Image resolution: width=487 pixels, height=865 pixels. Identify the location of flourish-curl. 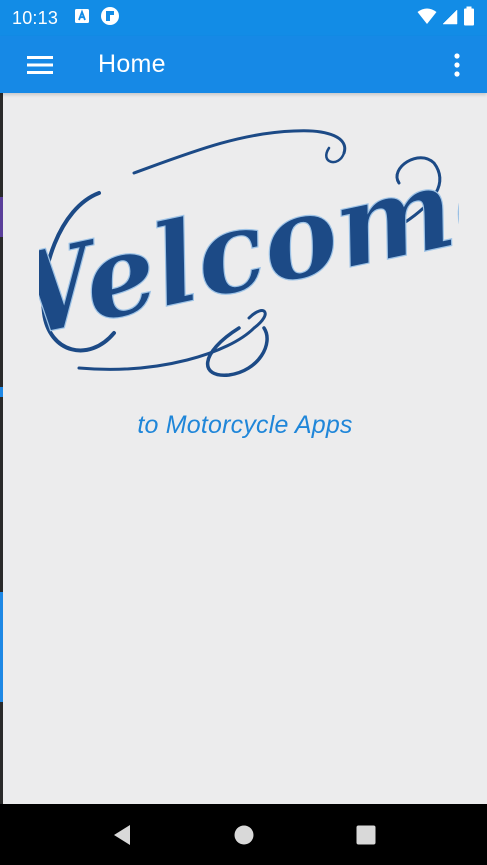
(335, 155).